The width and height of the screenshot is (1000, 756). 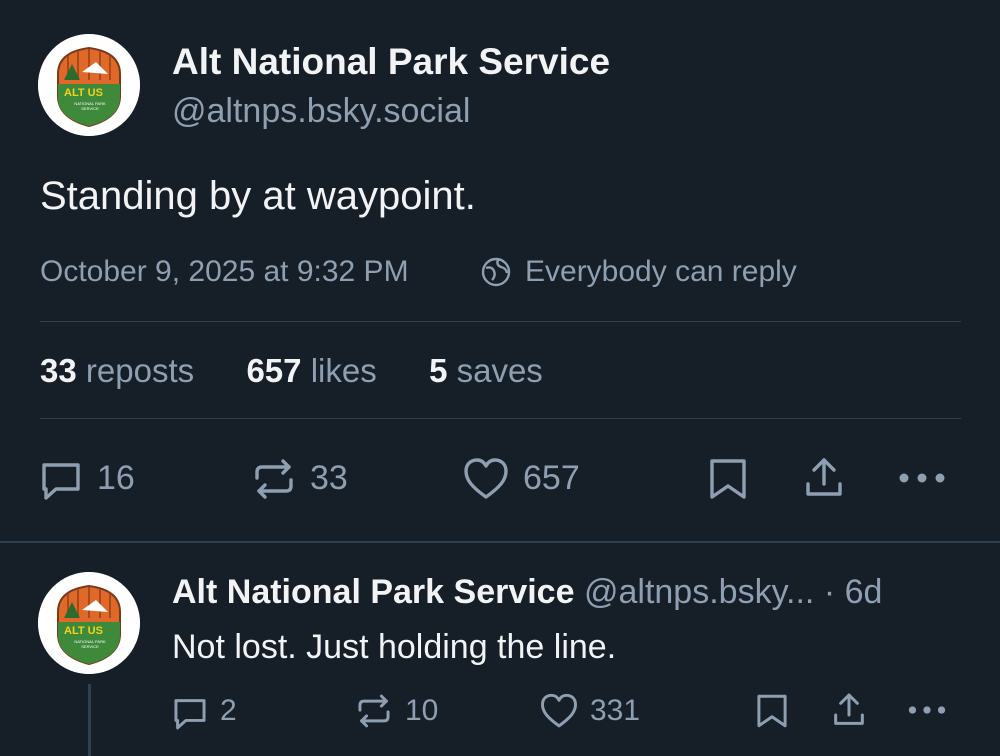 I want to click on reply-repost-button, so click(x=374, y=711).